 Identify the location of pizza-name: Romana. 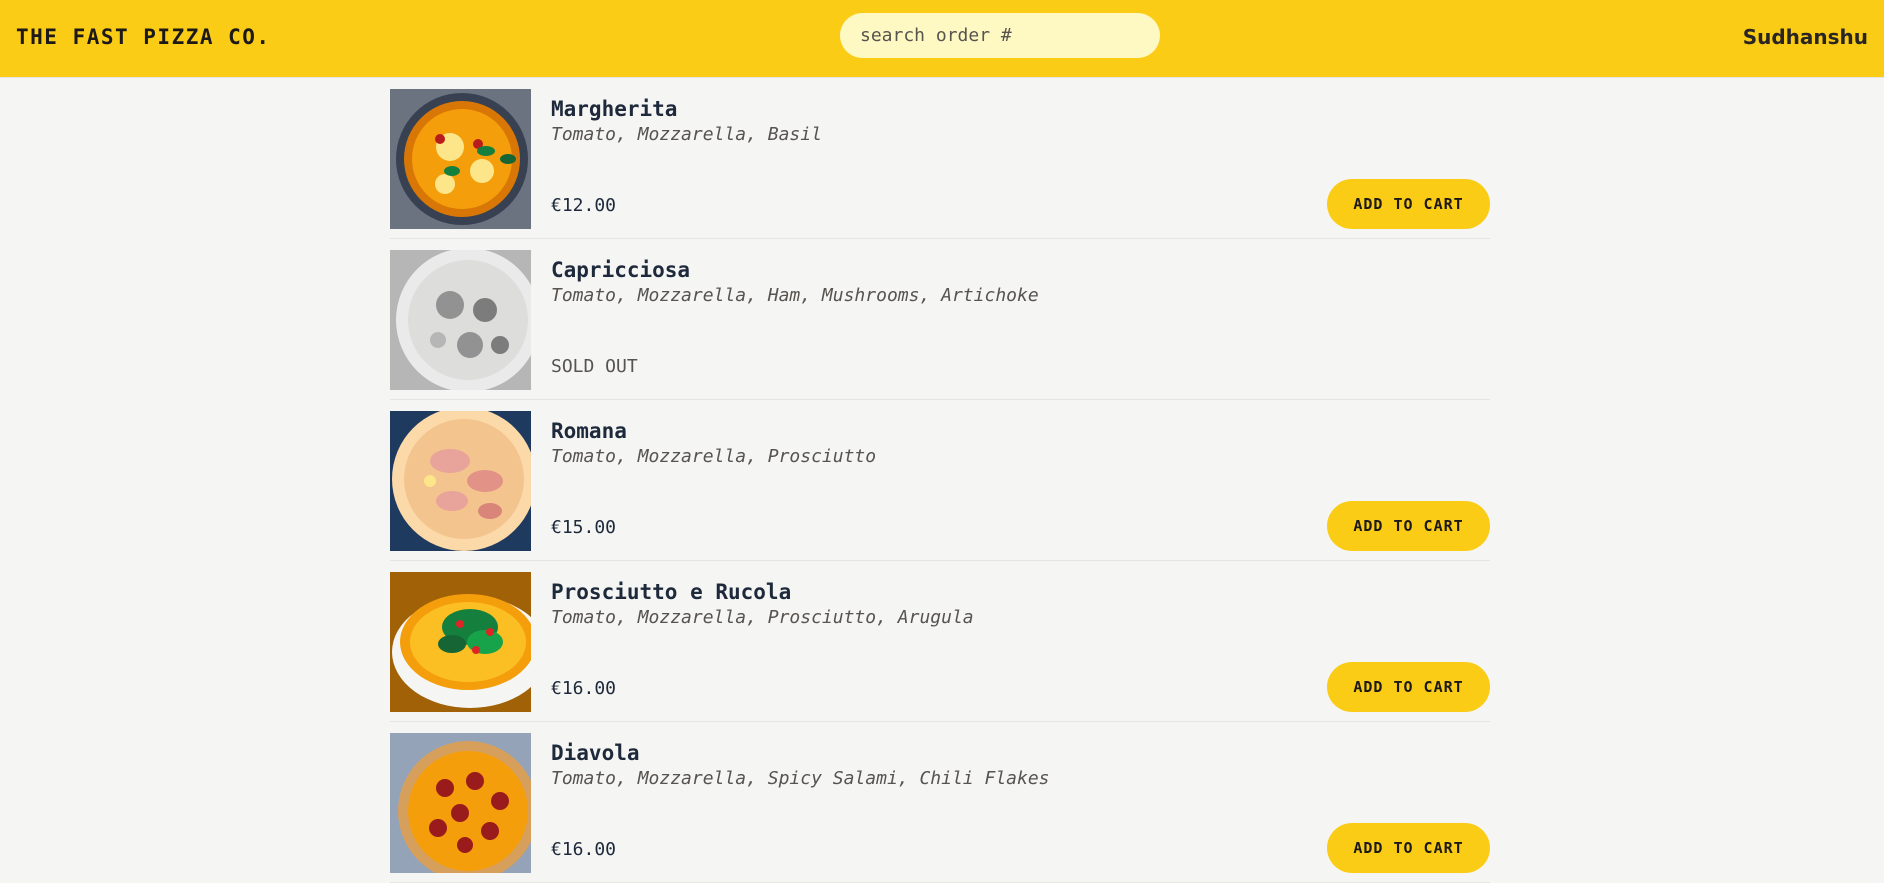
(589, 431).